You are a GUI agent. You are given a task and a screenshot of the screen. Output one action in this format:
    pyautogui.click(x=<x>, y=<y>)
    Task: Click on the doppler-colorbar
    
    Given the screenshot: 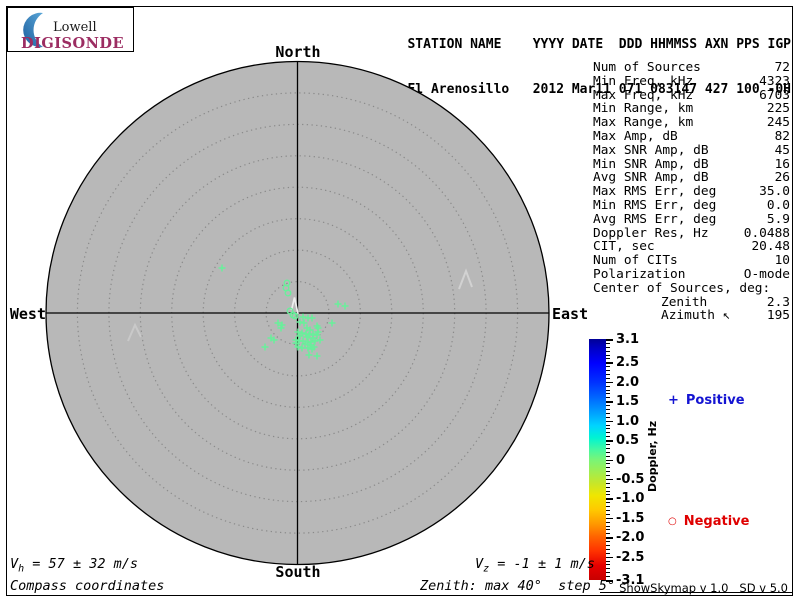 What is the action you would take?
    pyautogui.click(x=597, y=459)
    